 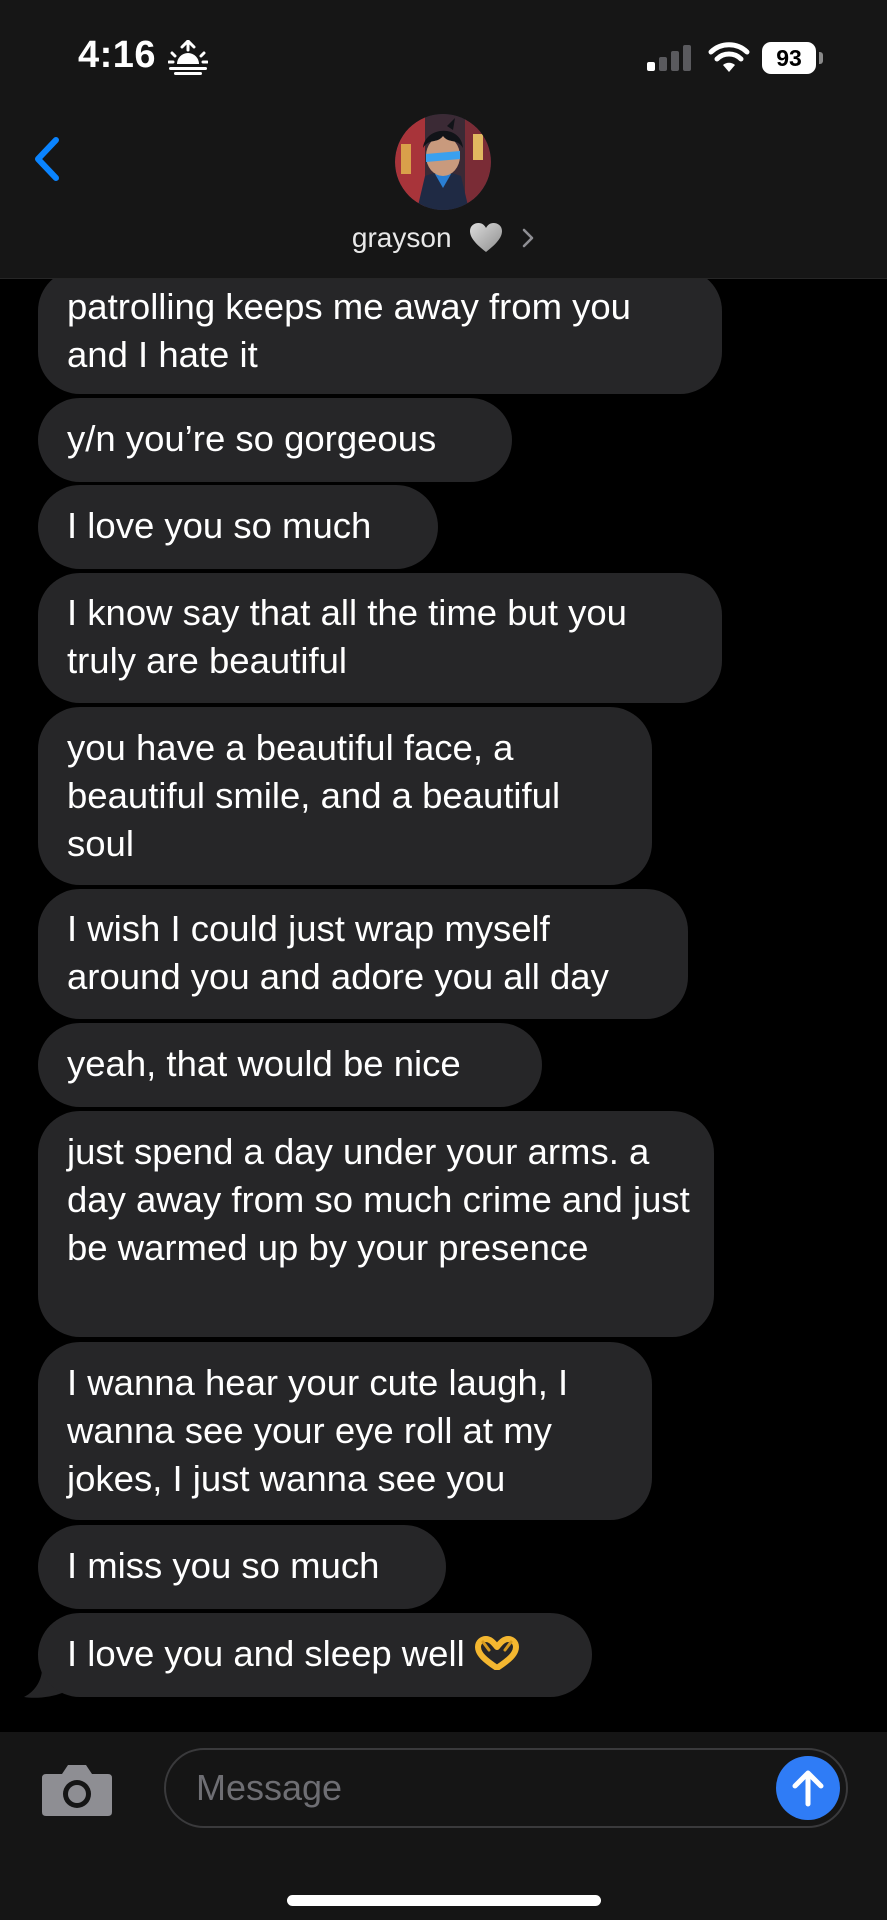 I want to click on message-text: I love you so much, so click(x=219, y=525).